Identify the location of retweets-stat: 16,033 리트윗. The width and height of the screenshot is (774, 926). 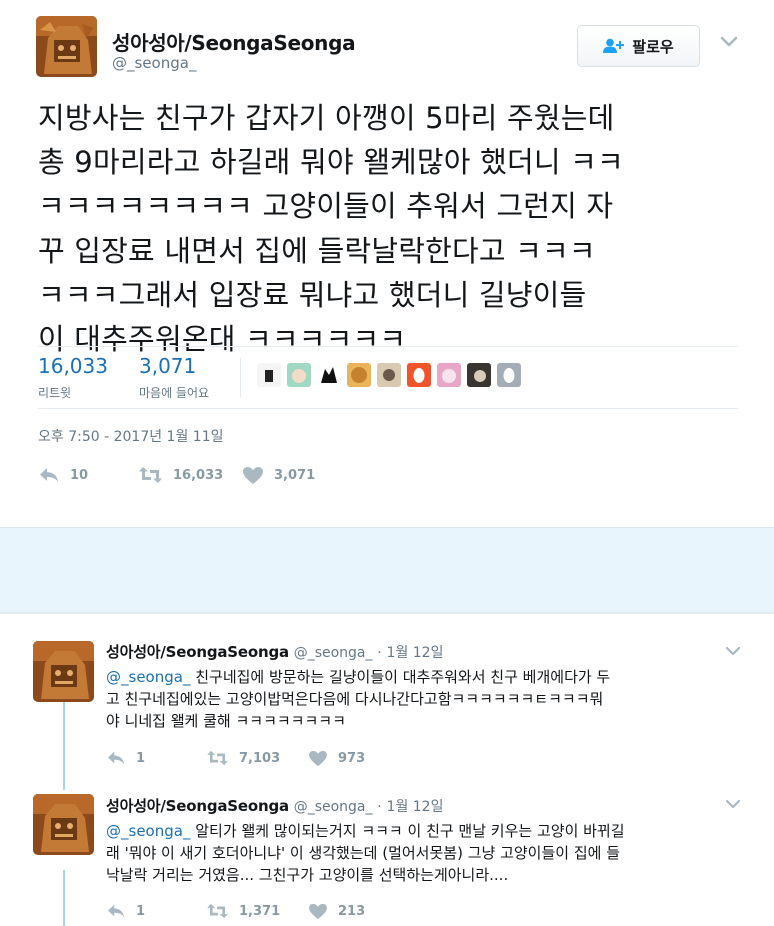
(73, 377).